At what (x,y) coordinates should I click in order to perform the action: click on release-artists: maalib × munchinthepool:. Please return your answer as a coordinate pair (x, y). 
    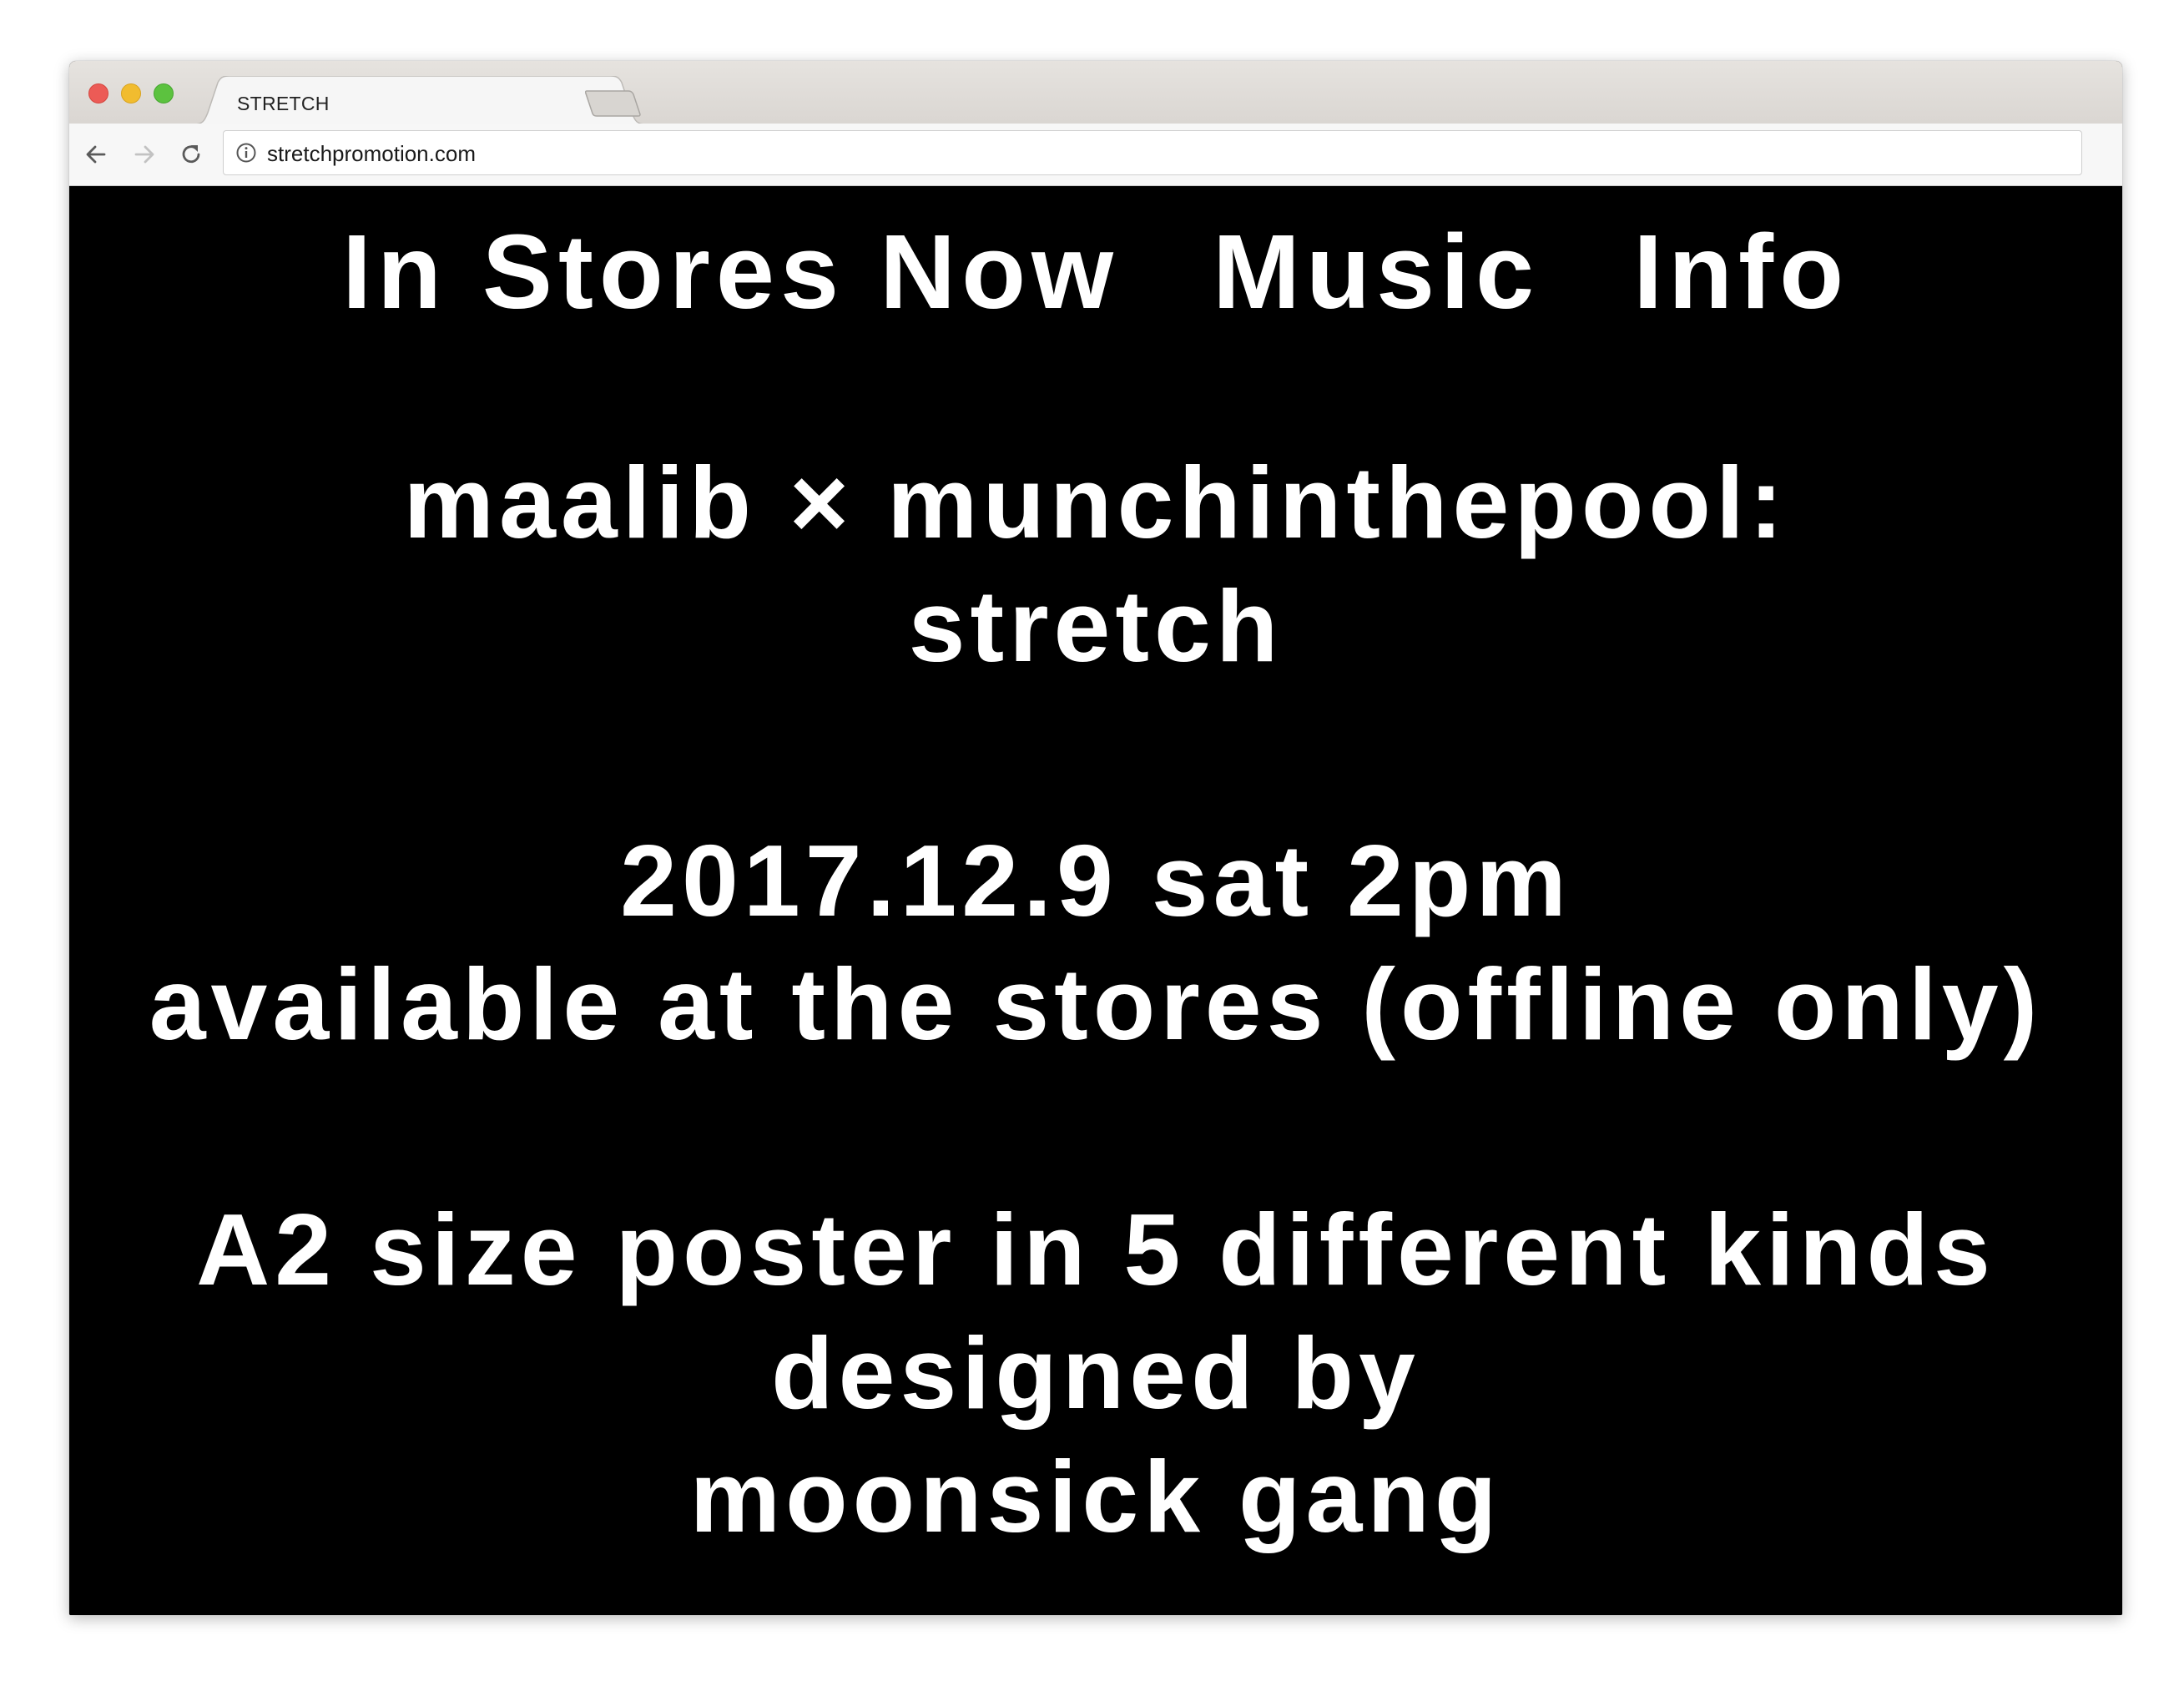
    Looking at the image, I should click on (1095, 502).